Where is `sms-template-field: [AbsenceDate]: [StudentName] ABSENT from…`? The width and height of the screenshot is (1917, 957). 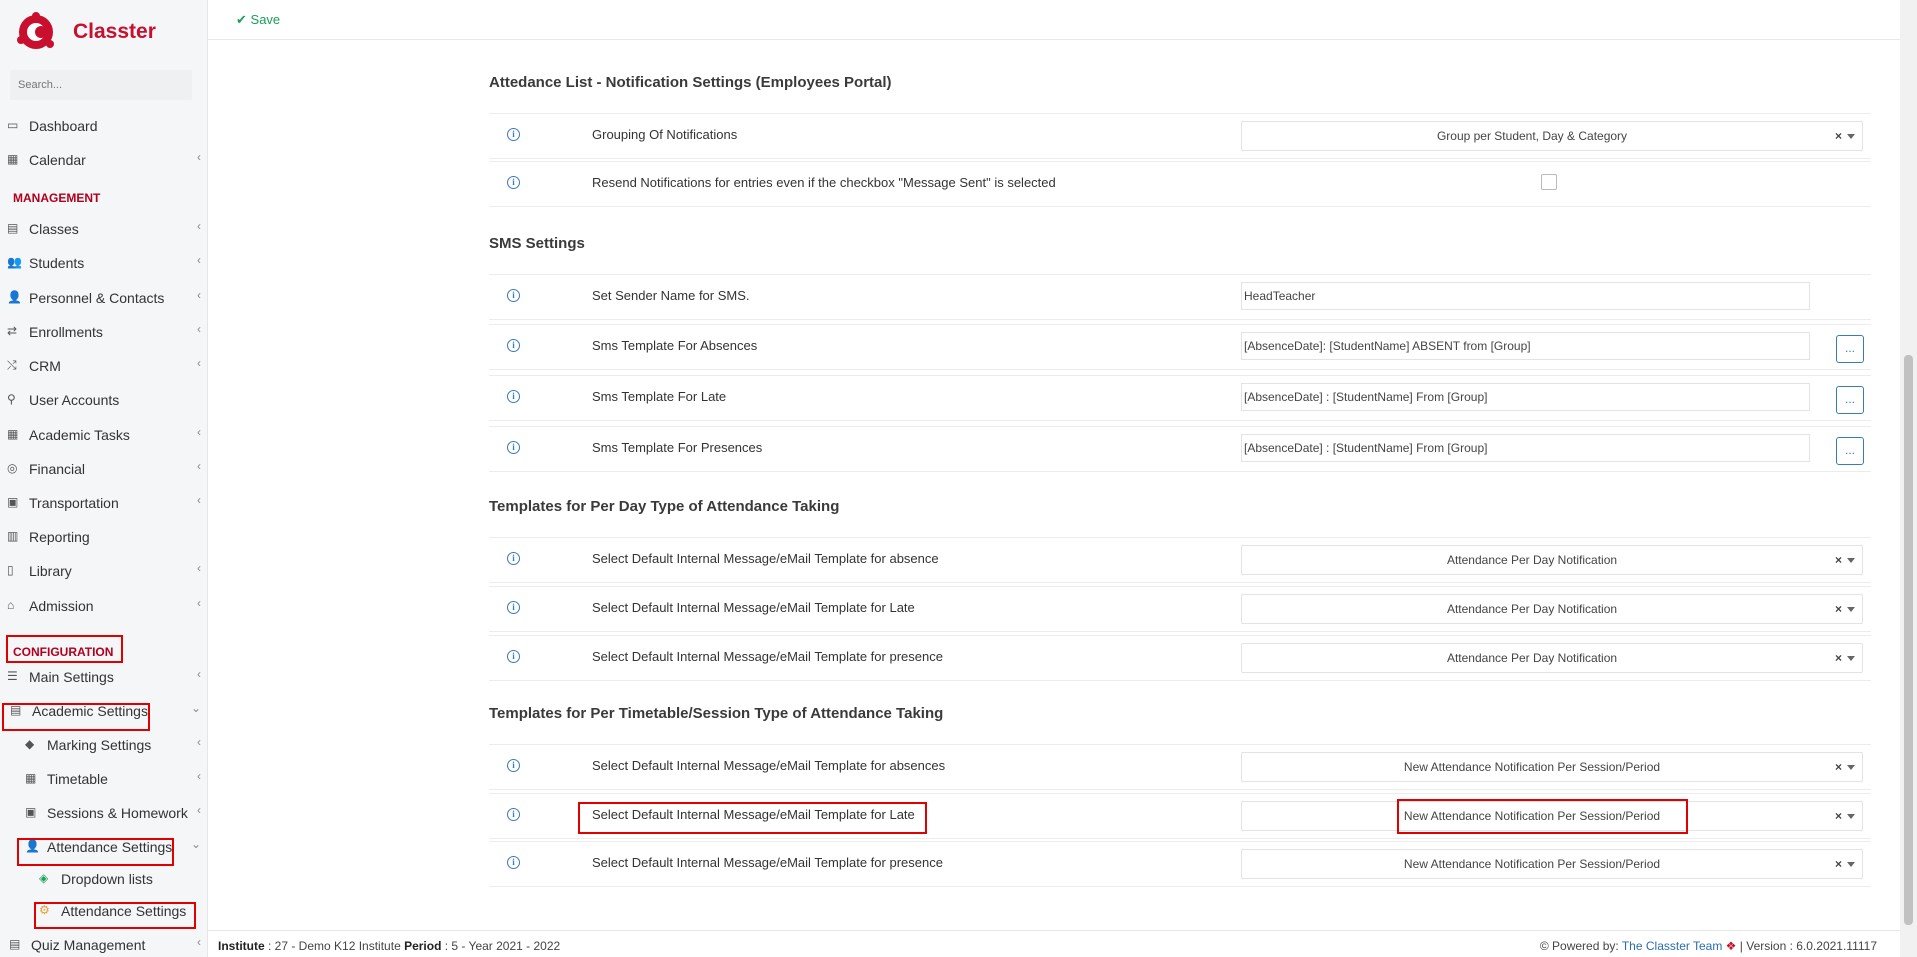 sms-template-field: [AbsenceDate]: [StudentName] ABSENT from… is located at coordinates (1525, 346).